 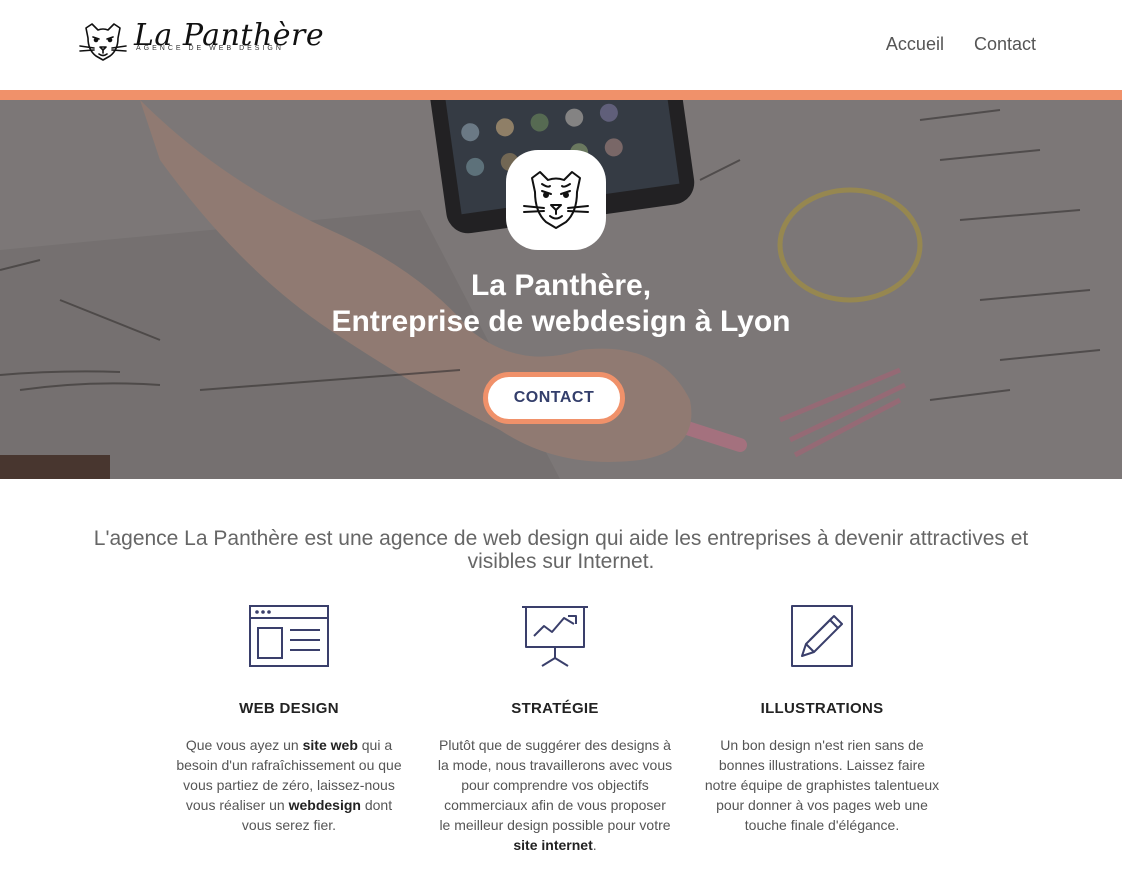 I want to click on service-title: STRATÉGIE, so click(x=555, y=708).